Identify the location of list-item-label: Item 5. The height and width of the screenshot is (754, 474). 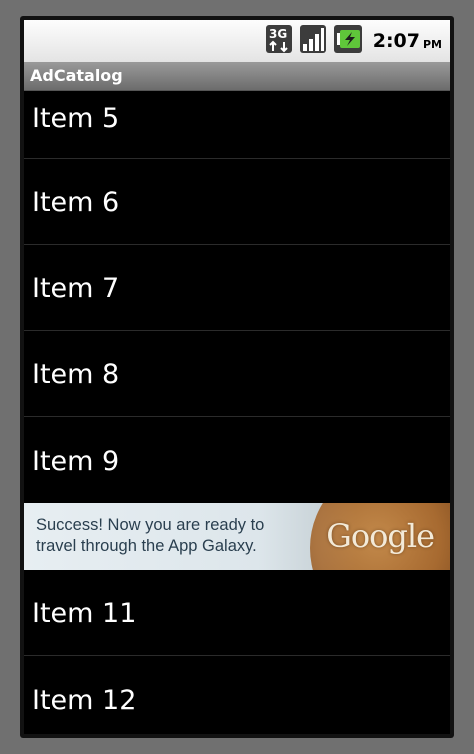
(76, 118).